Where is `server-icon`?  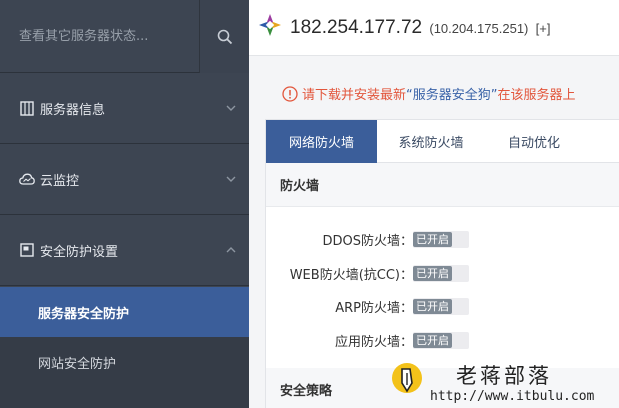
server-icon is located at coordinates (27, 108).